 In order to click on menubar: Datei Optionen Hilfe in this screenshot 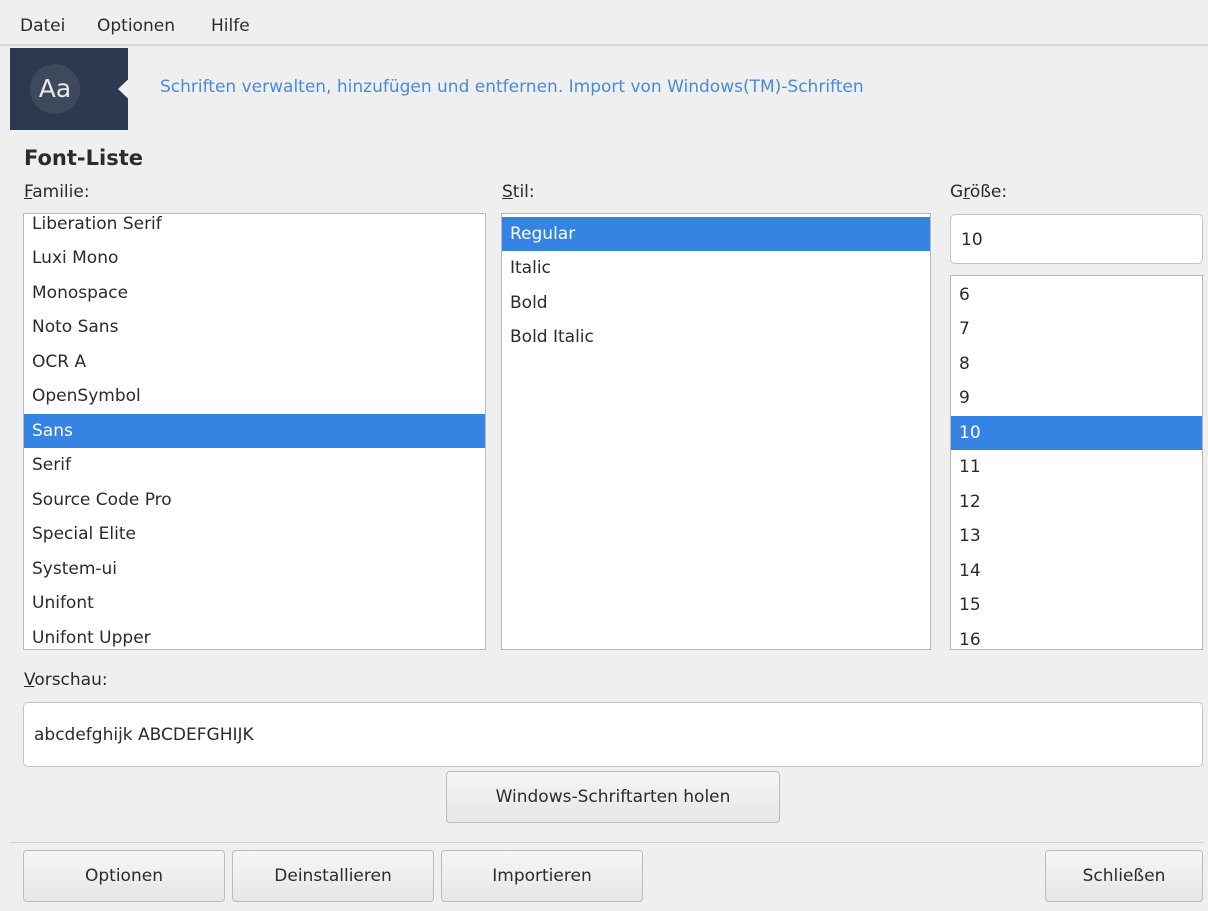, I will do `click(604, 23)`.